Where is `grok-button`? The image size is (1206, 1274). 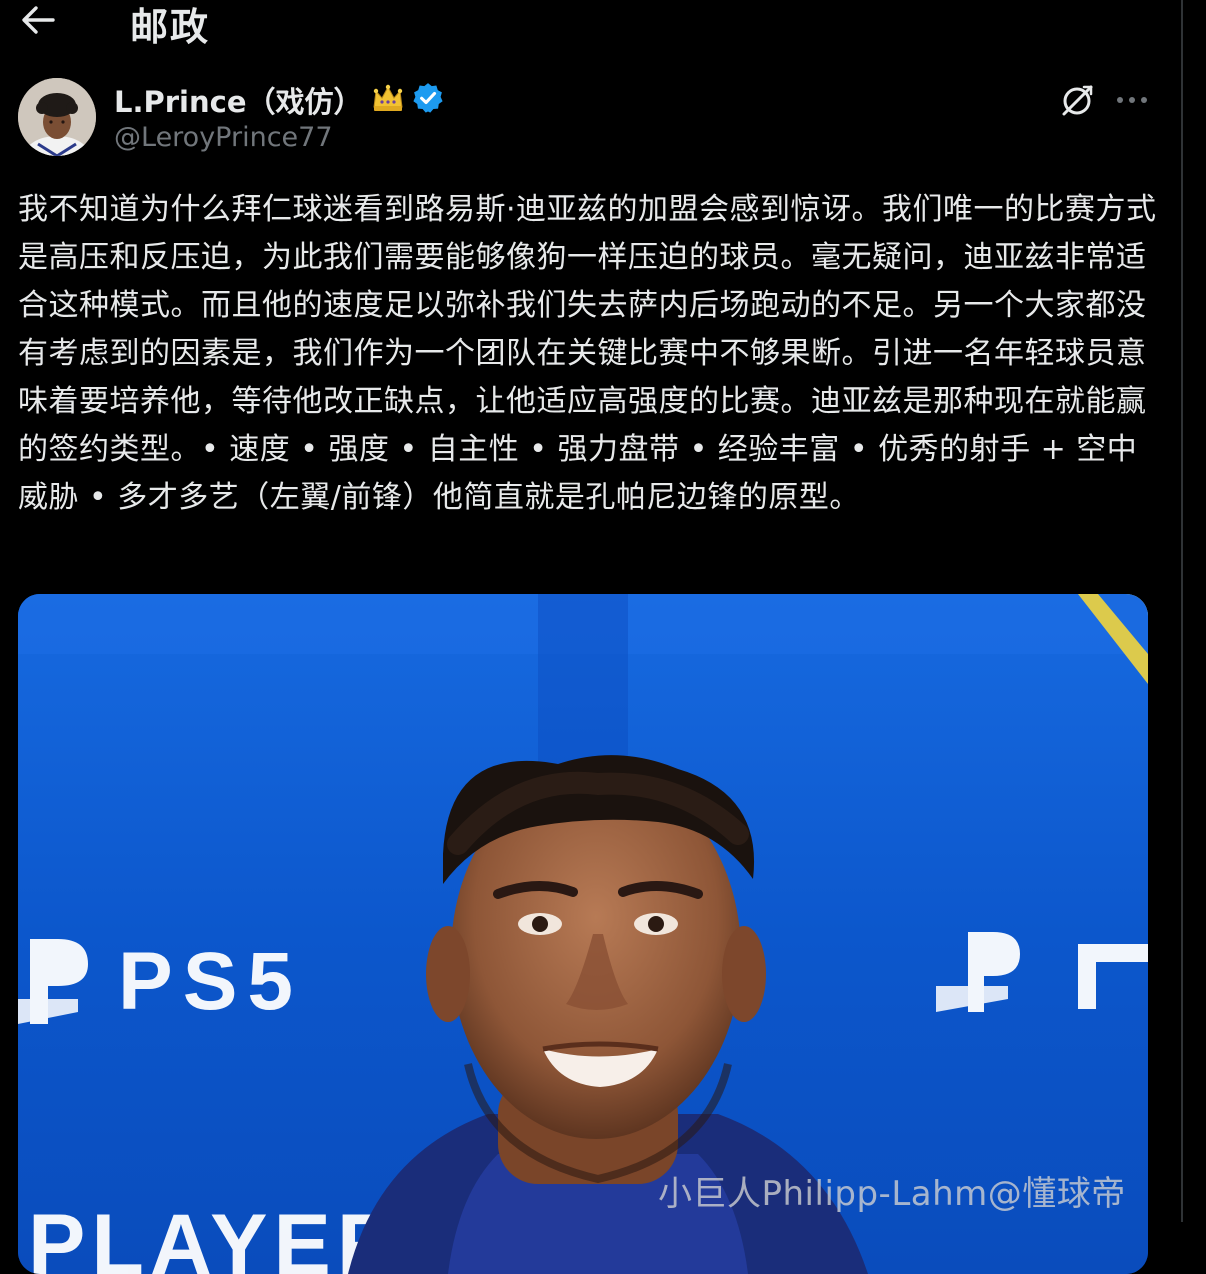
grok-button is located at coordinates (1078, 100).